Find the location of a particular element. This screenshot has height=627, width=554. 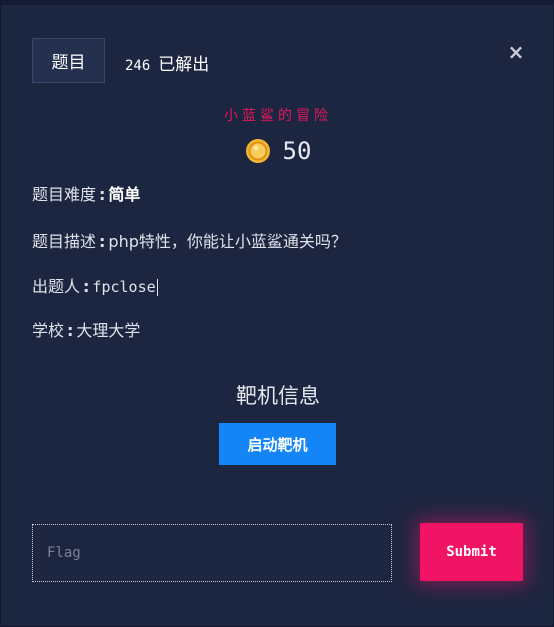

solve-count-number: 246 is located at coordinates (138, 66).